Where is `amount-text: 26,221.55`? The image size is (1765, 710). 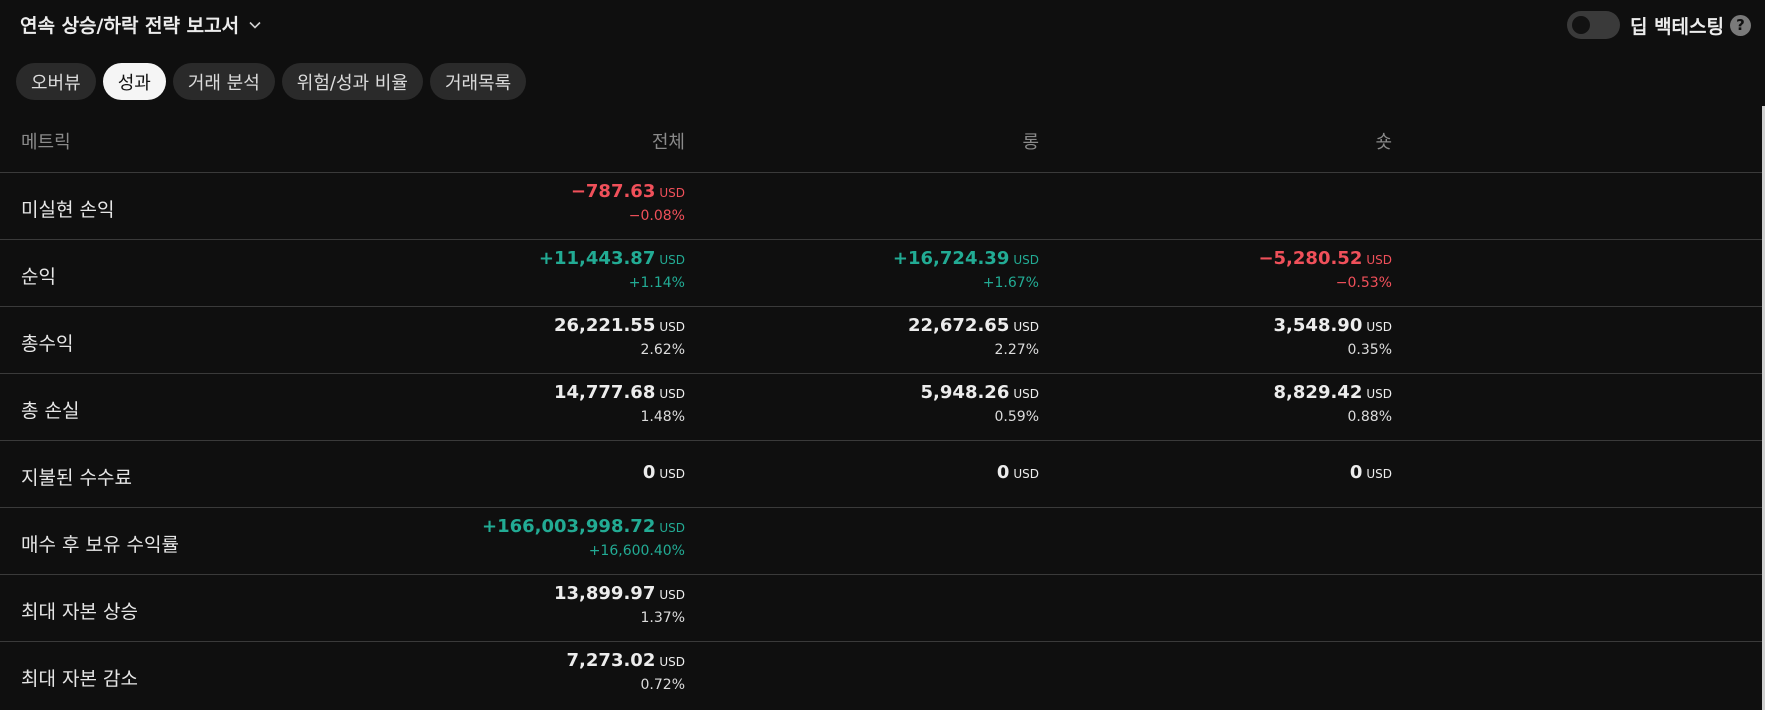
amount-text: 26,221.55 is located at coordinates (605, 325).